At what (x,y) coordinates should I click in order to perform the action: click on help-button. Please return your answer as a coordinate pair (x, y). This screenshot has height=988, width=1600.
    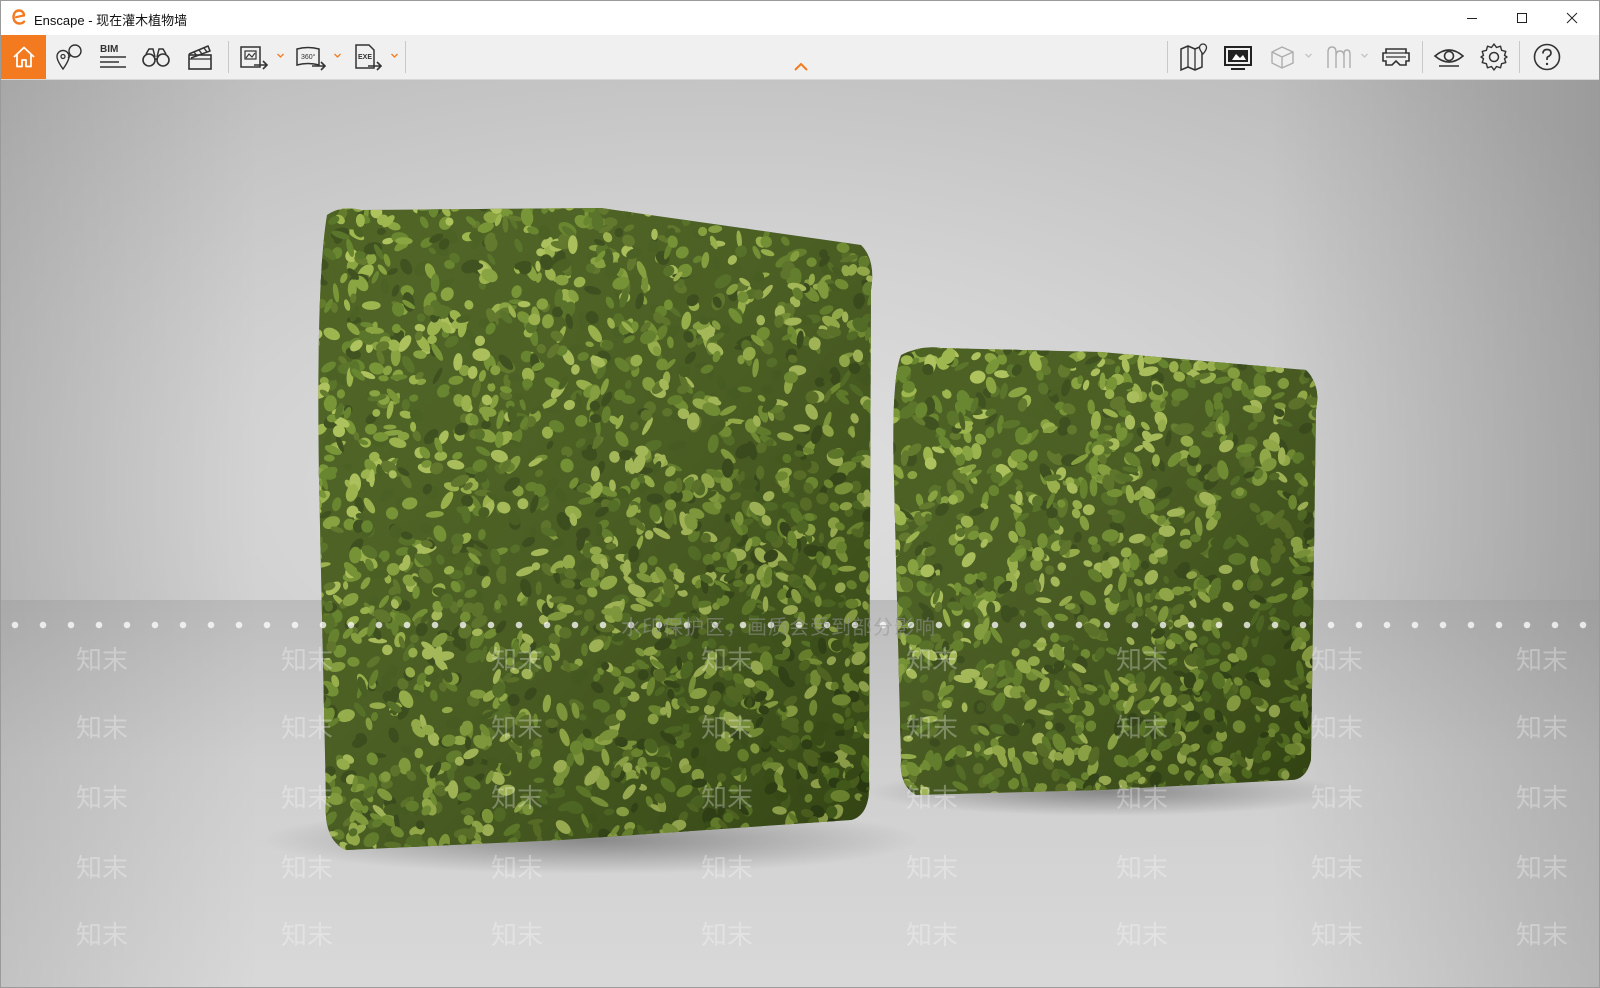
    Looking at the image, I should click on (1547, 57).